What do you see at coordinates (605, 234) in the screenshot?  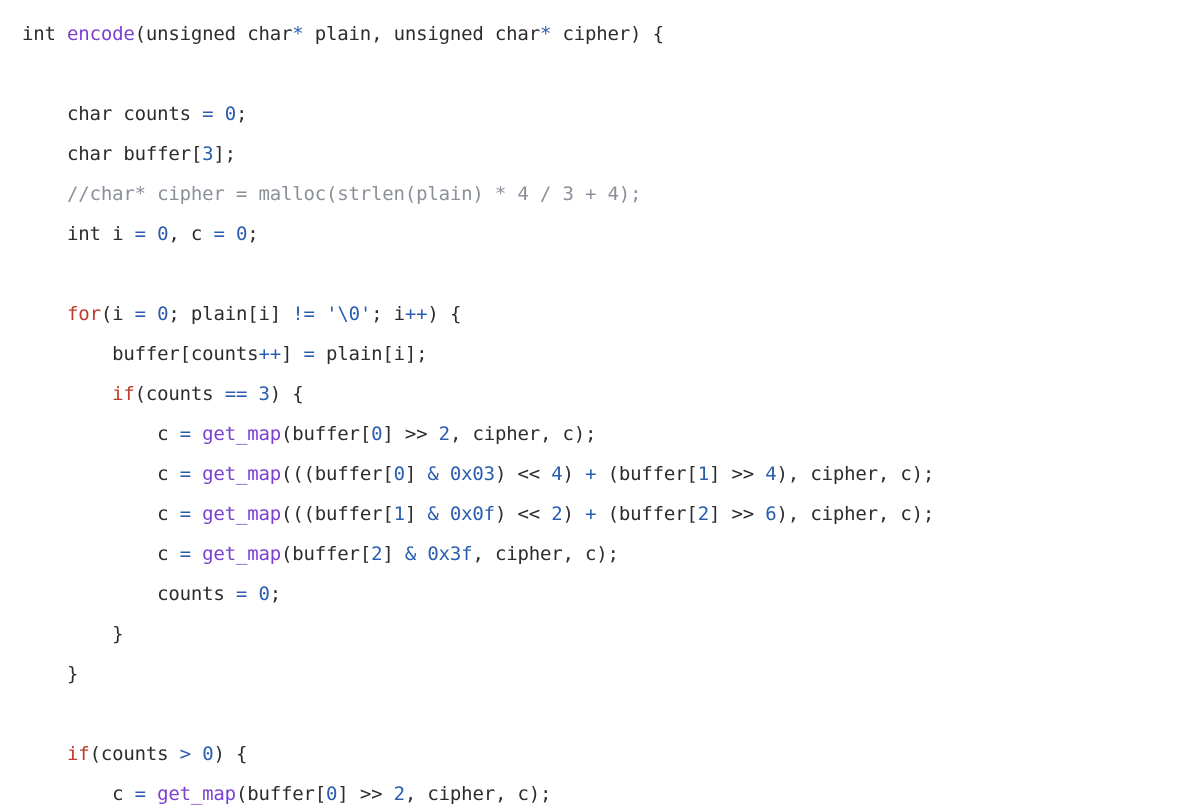 I see `code-line: int i = 0, c = 0;` at bounding box center [605, 234].